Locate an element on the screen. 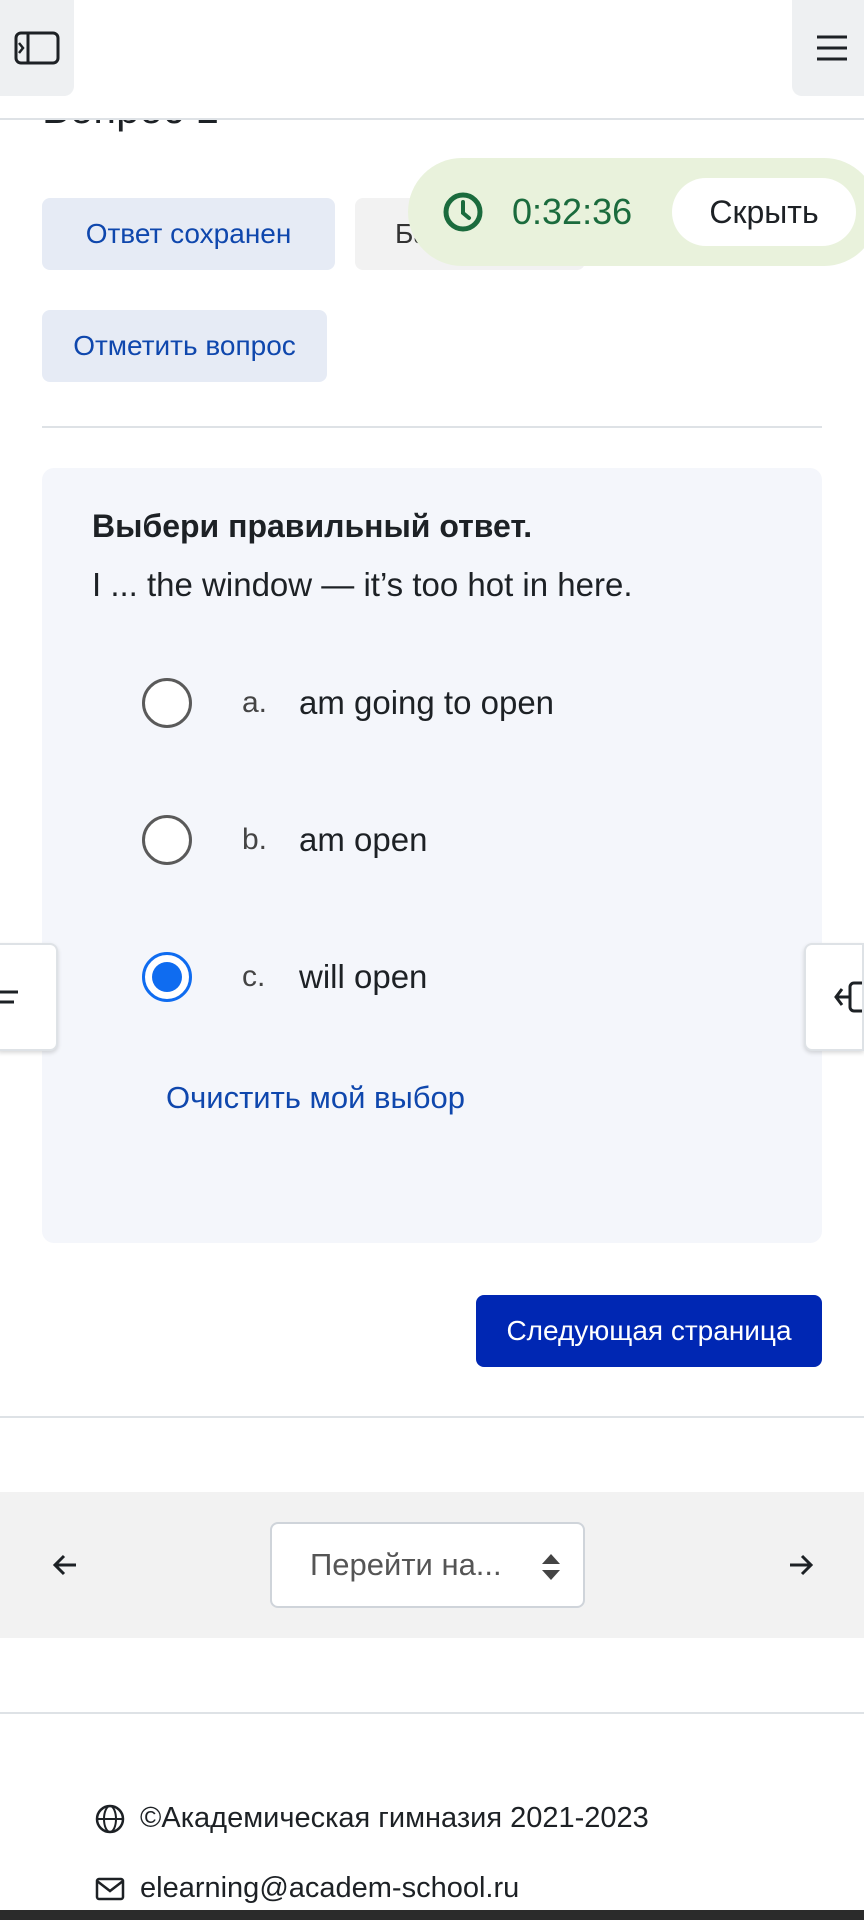  arrow-left-icon is located at coordinates (64, 1565).